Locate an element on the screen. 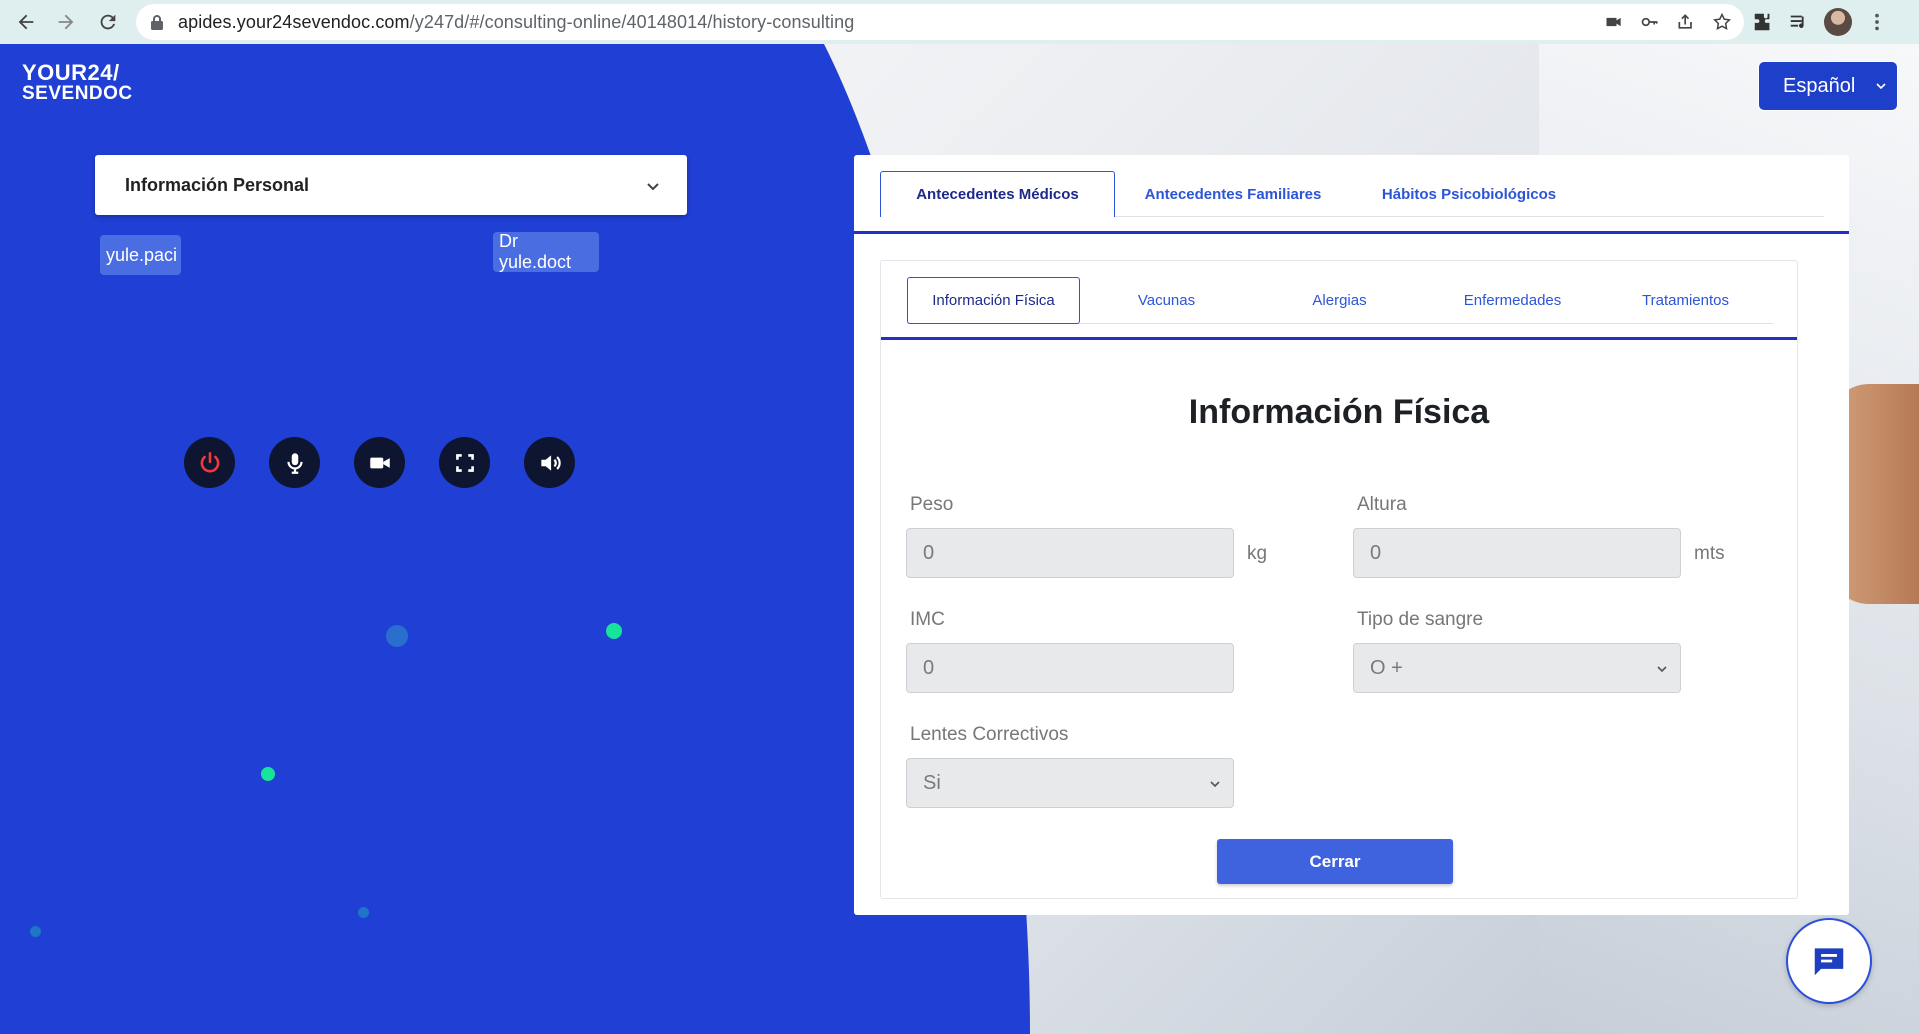 Image resolution: width=1919 pixels, height=1034 pixels. tipo-sangre-value: O + is located at coordinates (1386, 667).